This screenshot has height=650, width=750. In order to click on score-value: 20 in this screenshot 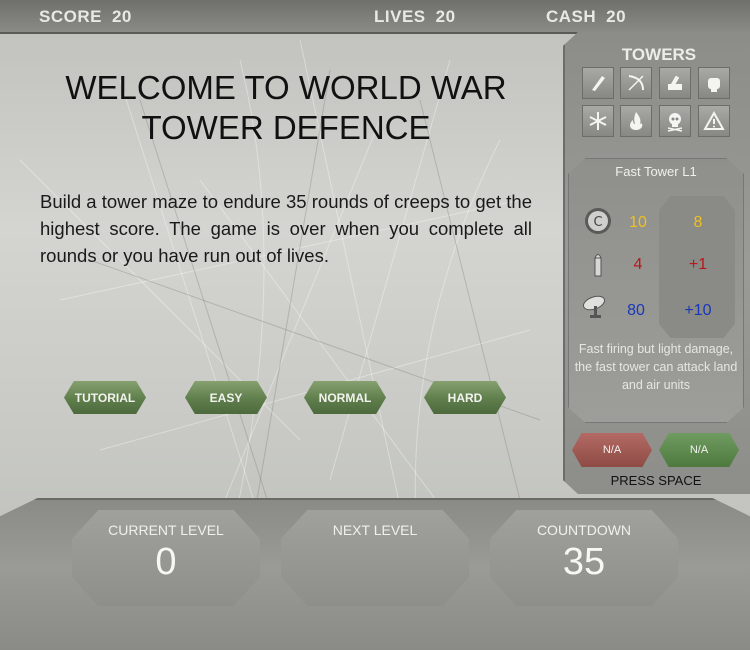, I will do `click(121, 16)`.